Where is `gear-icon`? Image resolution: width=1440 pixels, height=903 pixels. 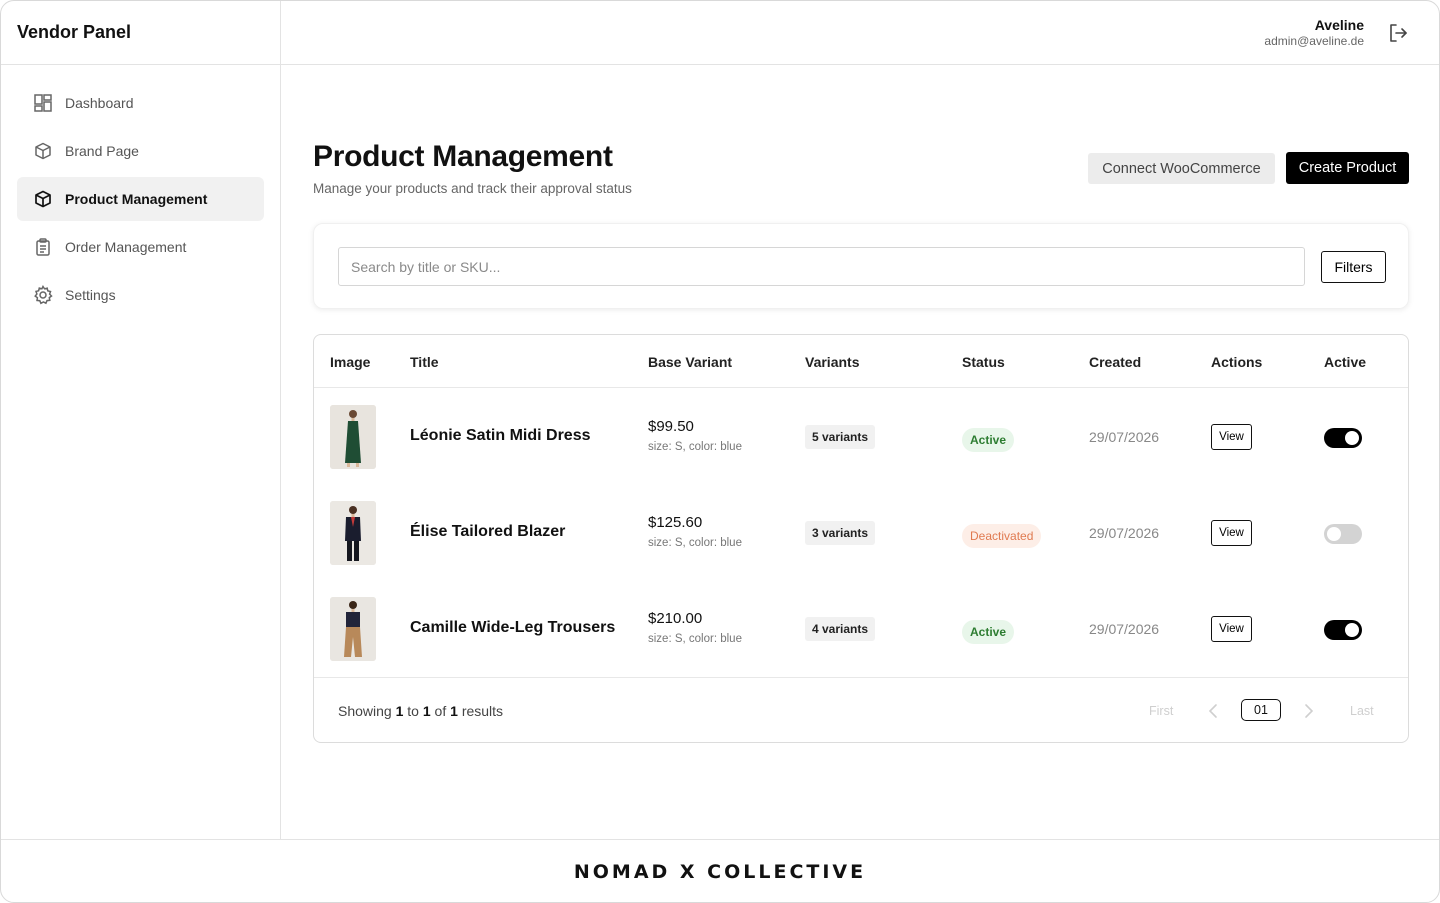 gear-icon is located at coordinates (43, 295).